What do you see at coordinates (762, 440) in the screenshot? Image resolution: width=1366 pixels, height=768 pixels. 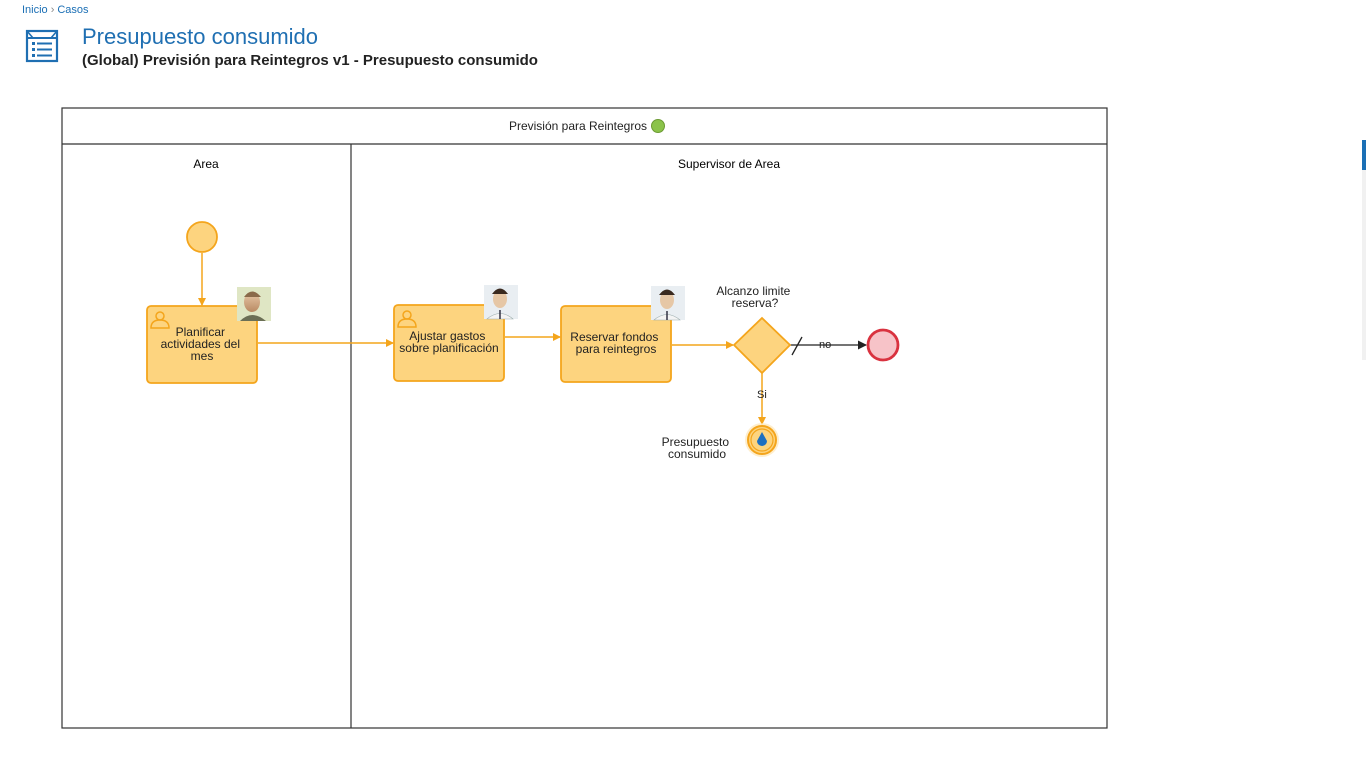 I see `intermediate-event-presupuesto` at bounding box center [762, 440].